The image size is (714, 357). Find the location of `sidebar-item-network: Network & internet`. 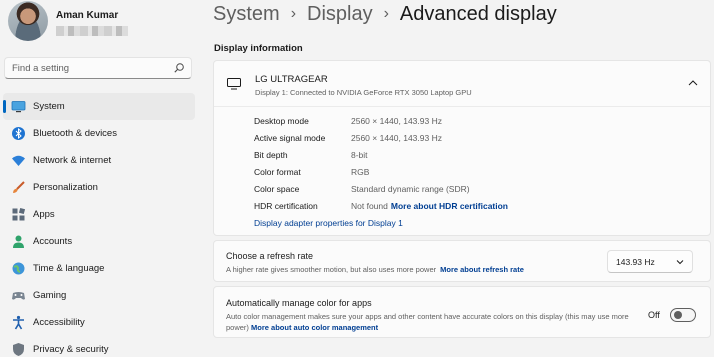

sidebar-item-network: Network & internet is located at coordinates (99, 160).